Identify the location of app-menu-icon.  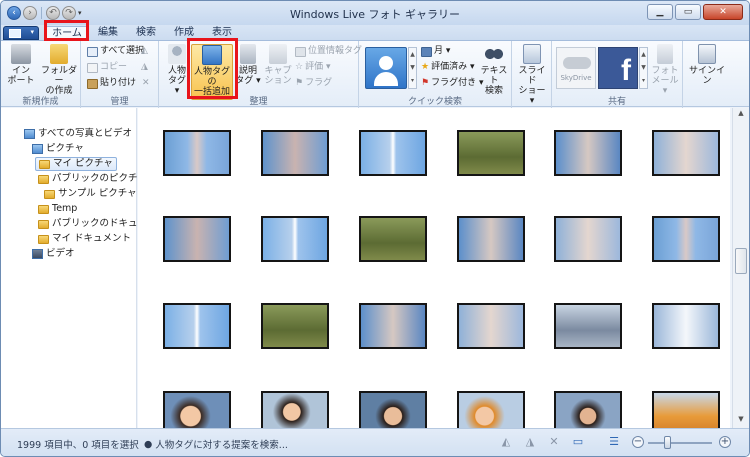
(15, 33).